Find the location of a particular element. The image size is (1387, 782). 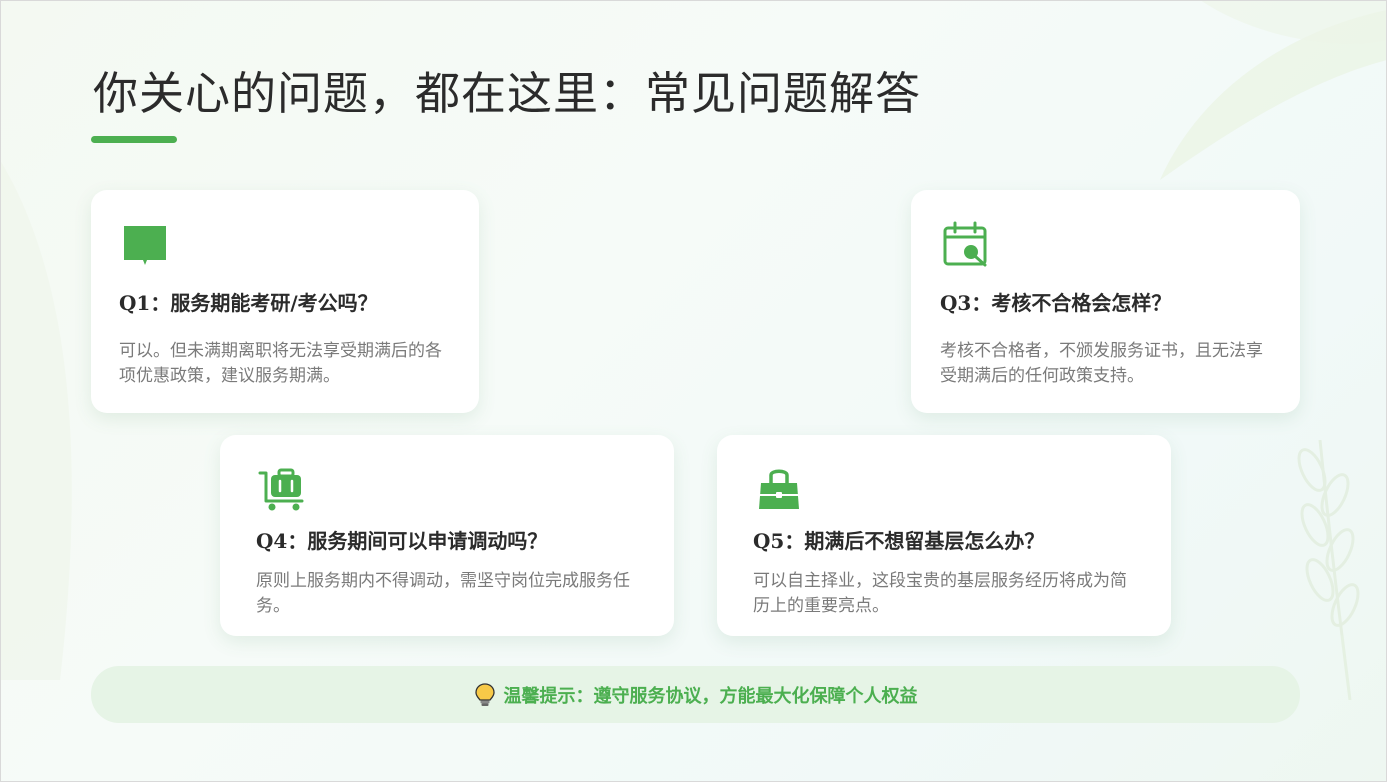

faq-question: Q1：服务期能考研/考公吗？ is located at coordinates (248, 303).